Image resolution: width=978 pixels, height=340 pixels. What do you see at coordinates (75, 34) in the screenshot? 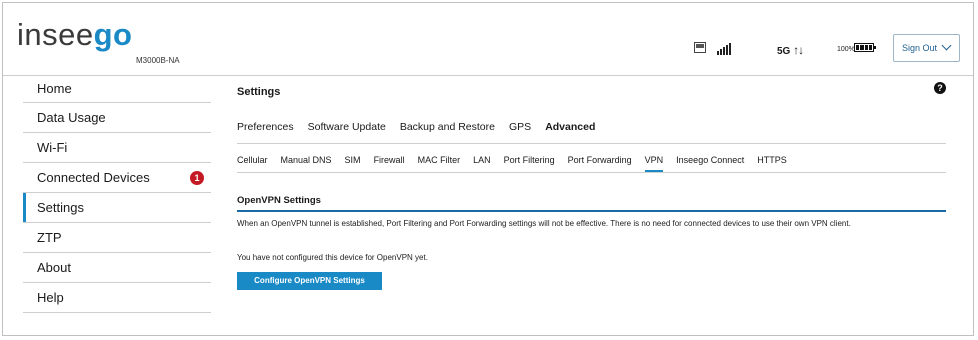
I see `inseego-logo: inseego` at bounding box center [75, 34].